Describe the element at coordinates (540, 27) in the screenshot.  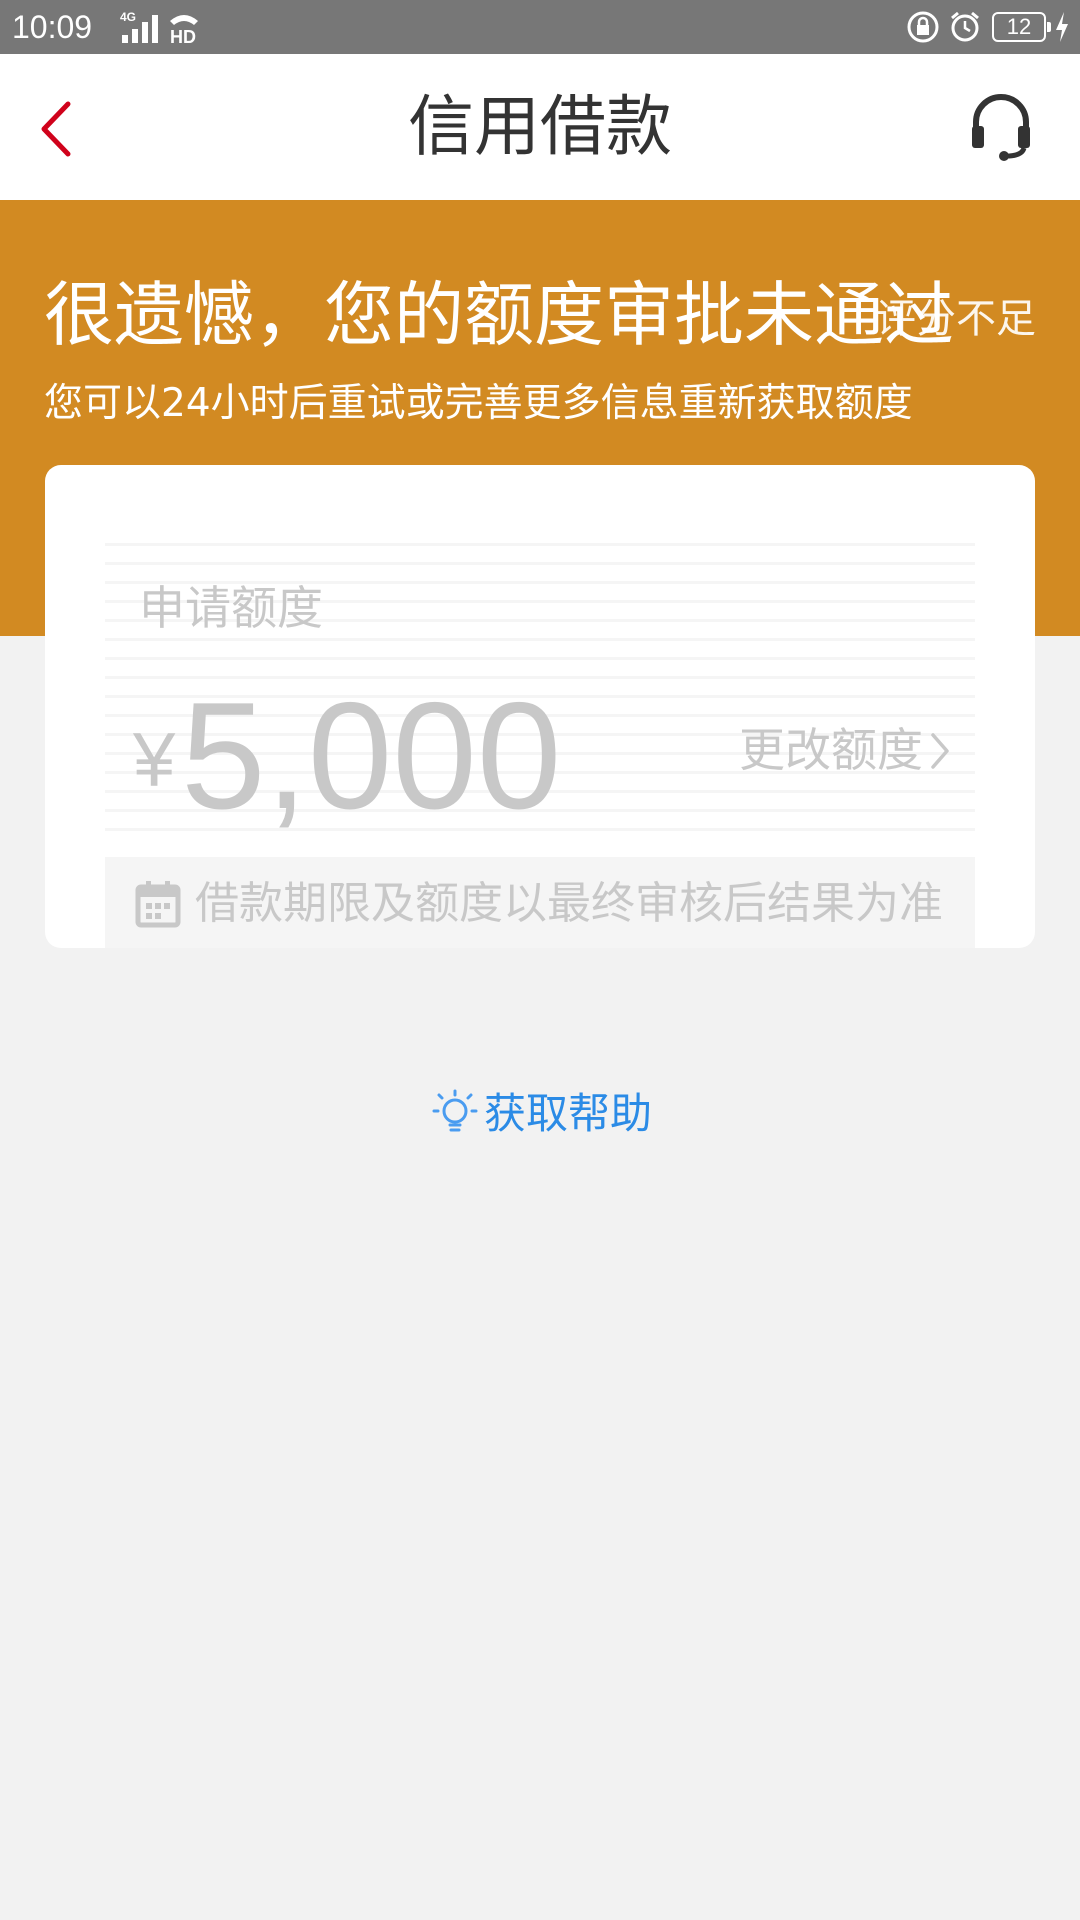
I see `status-bar: 10:09 4G HD 12` at that location.